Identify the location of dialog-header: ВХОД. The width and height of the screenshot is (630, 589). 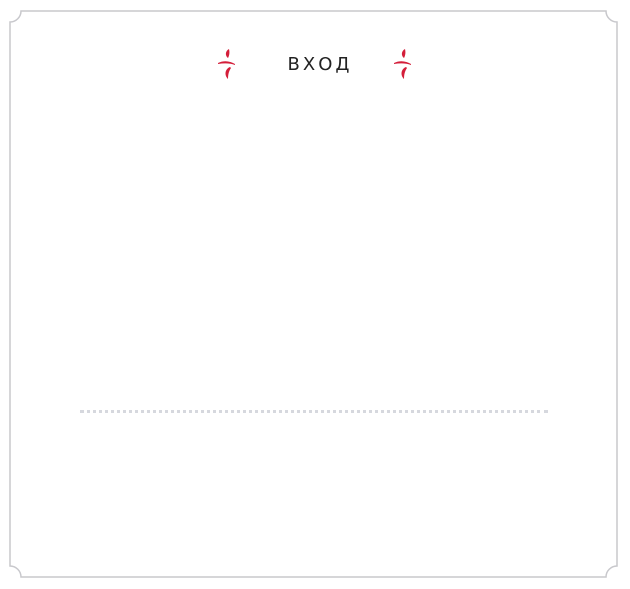
(315, 64).